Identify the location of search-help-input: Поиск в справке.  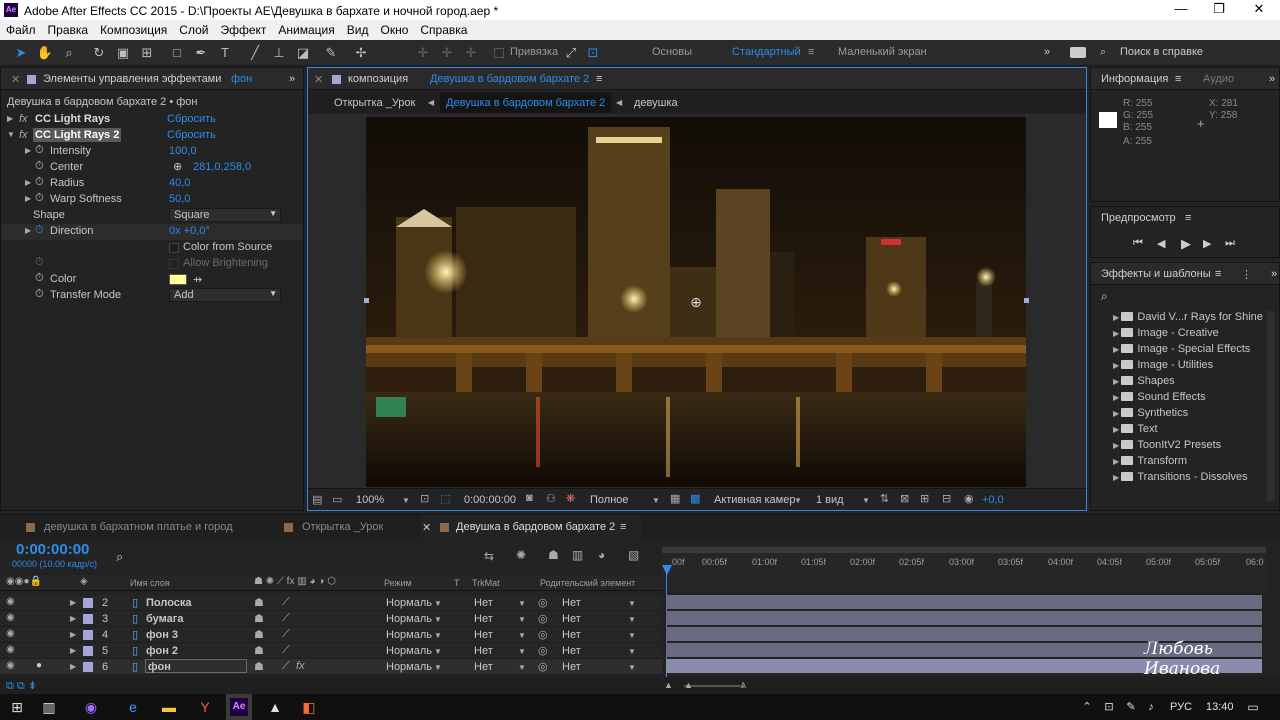
(1161, 52).